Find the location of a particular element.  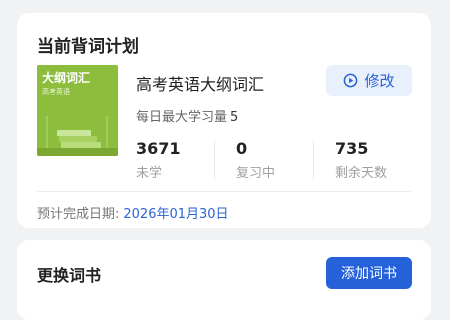

stat-remaining-days-label: 剩余天数 is located at coordinates (361, 173).